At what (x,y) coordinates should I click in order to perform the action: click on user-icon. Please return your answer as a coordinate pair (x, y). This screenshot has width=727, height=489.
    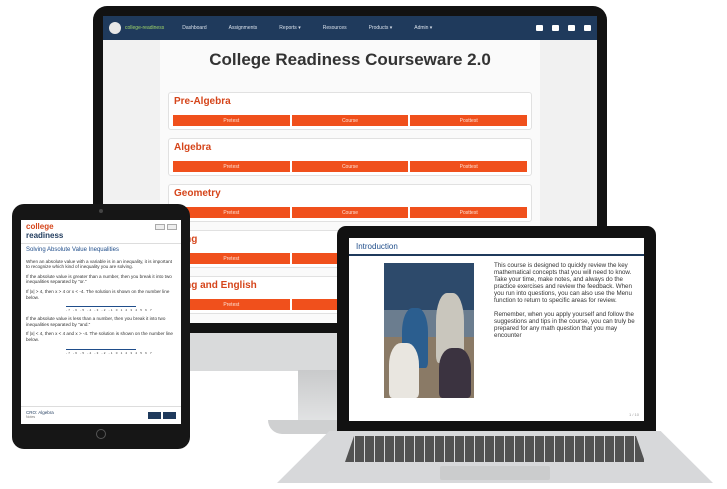
    Looking at the image, I should click on (539, 28).